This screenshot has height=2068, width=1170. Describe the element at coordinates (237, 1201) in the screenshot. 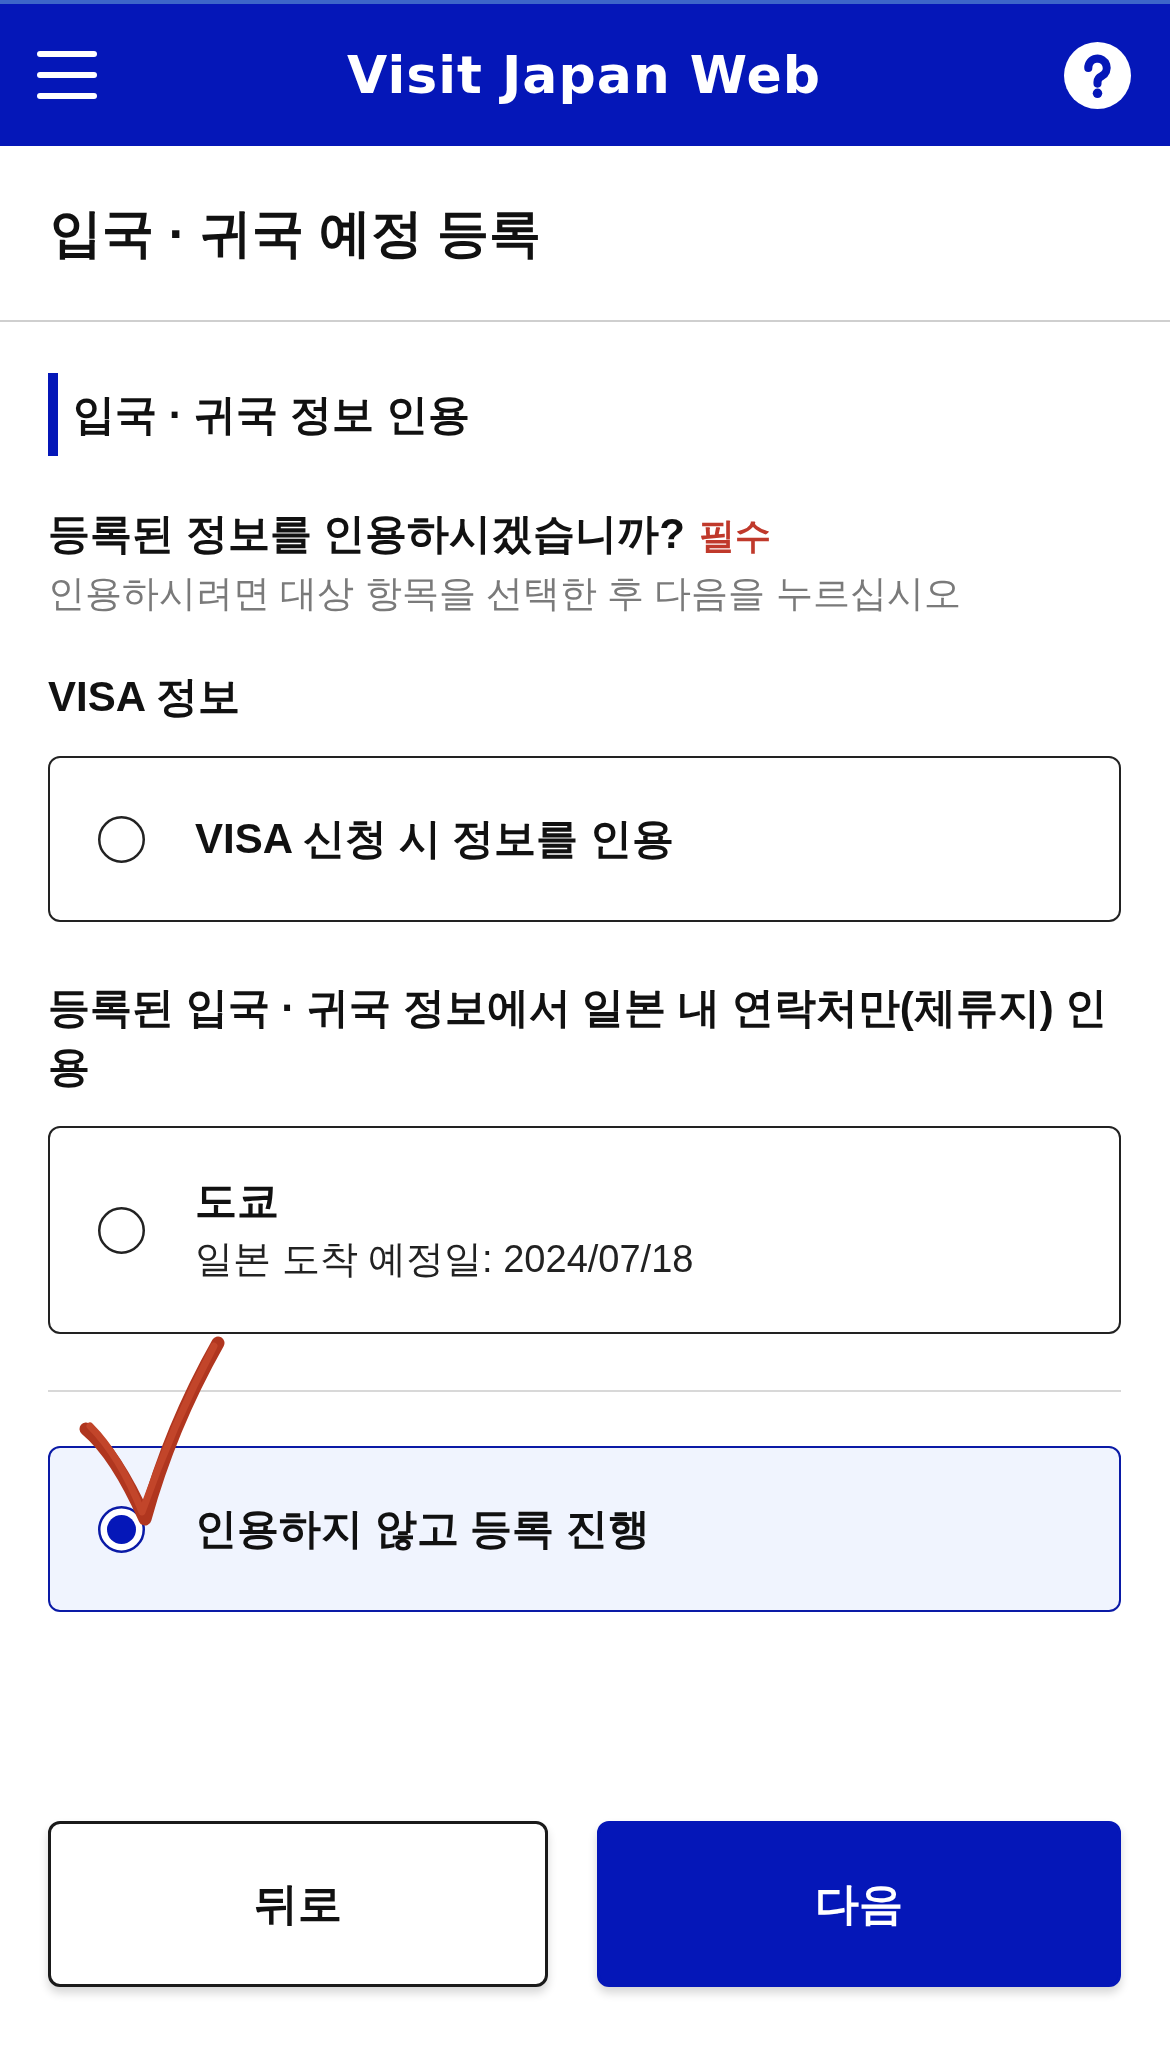

I see `option-title: 도쿄` at that location.